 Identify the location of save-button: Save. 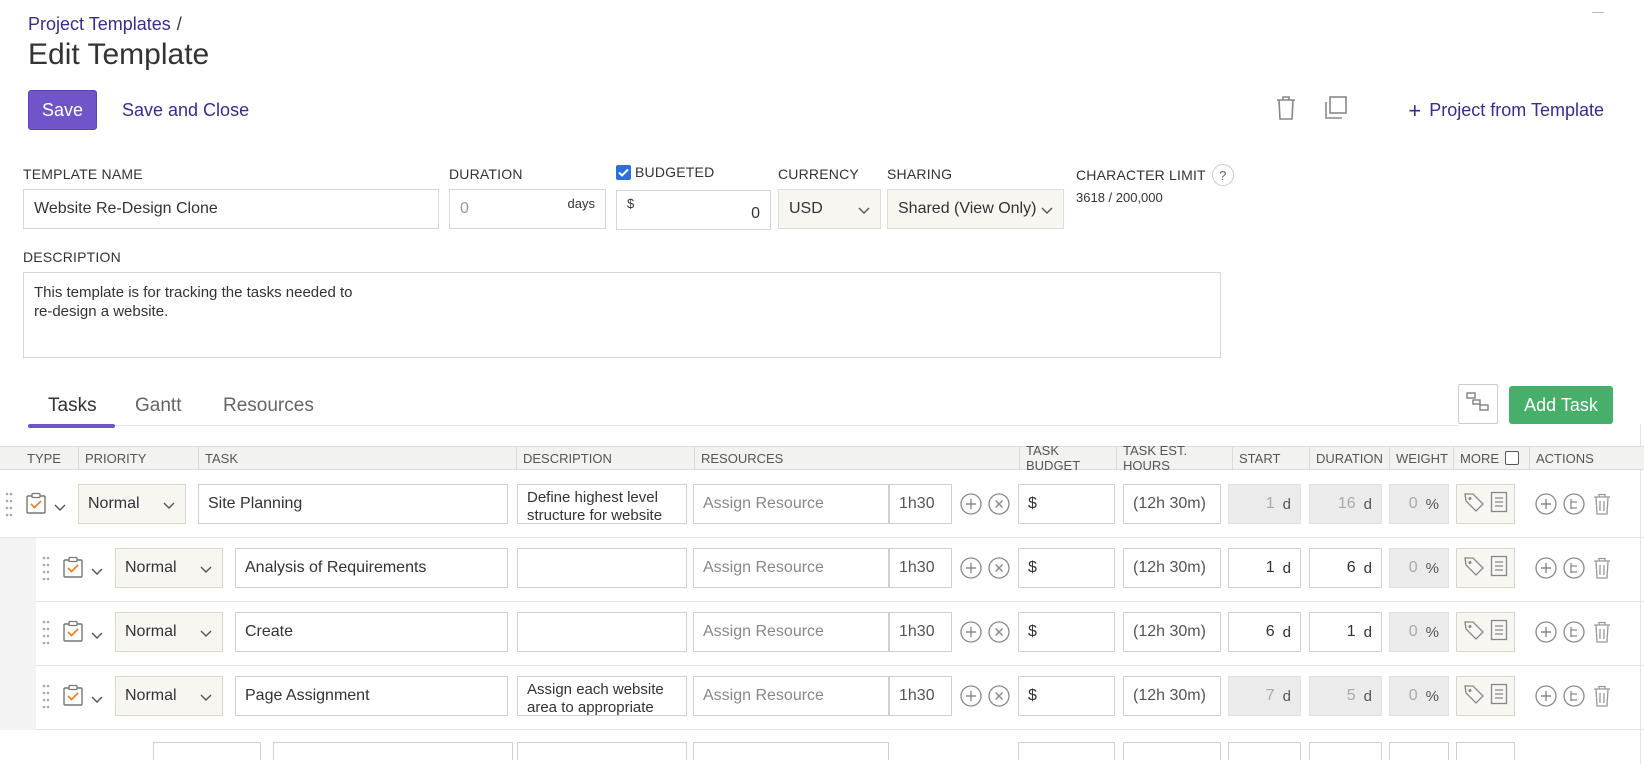
(62, 110).